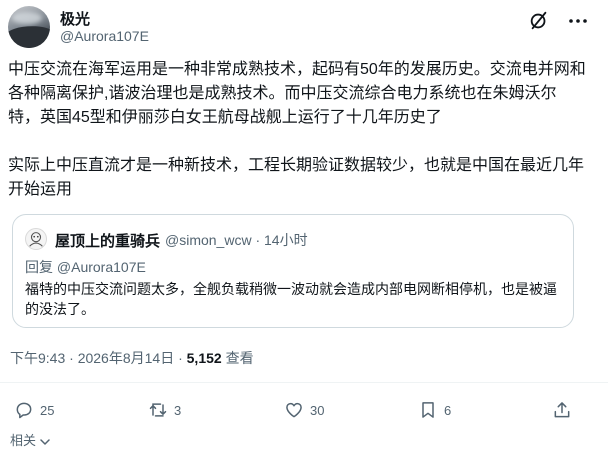 The width and height of the screenshot is (608, 450). I want to click on quoted-author-handle-time: @simon_wcw · 14小时, so click(236, 240).